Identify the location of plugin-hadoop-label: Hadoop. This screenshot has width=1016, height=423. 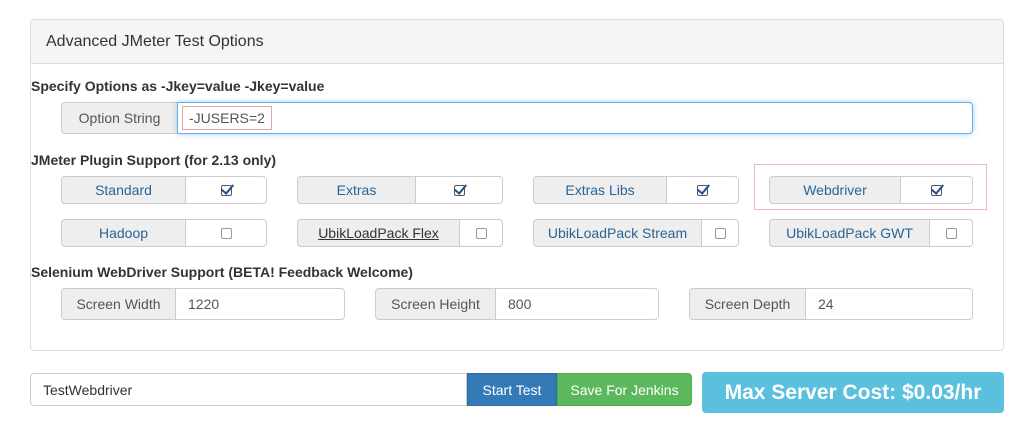
(123, 233).